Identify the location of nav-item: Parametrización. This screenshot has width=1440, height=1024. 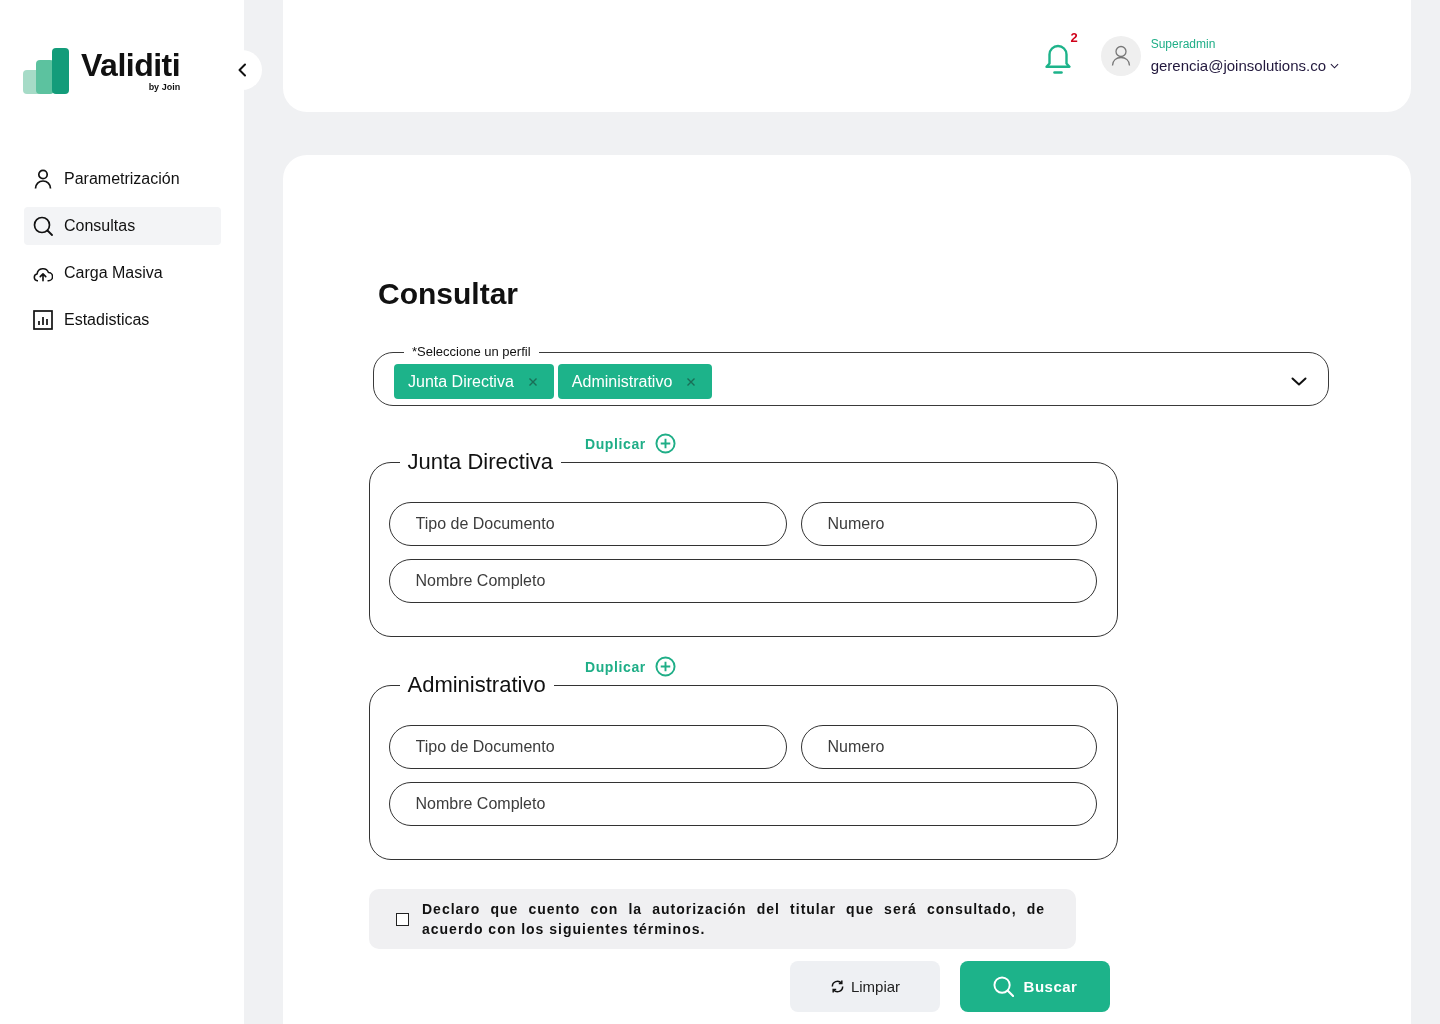
(122, 179).